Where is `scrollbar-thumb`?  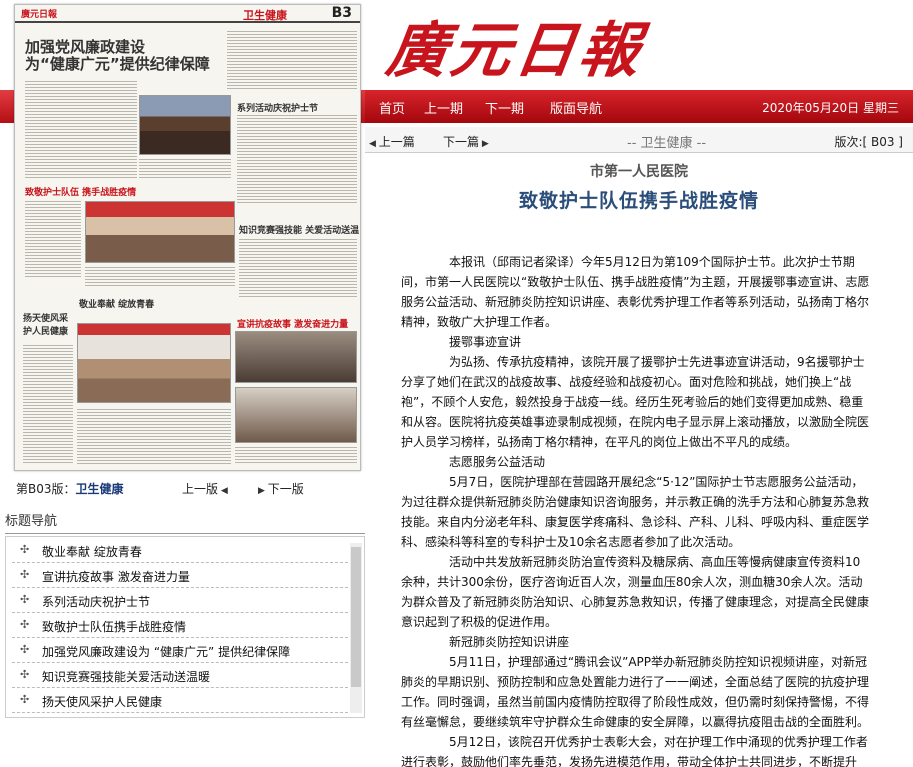
scrollbar-thumb is located at coordinates (356, 617).